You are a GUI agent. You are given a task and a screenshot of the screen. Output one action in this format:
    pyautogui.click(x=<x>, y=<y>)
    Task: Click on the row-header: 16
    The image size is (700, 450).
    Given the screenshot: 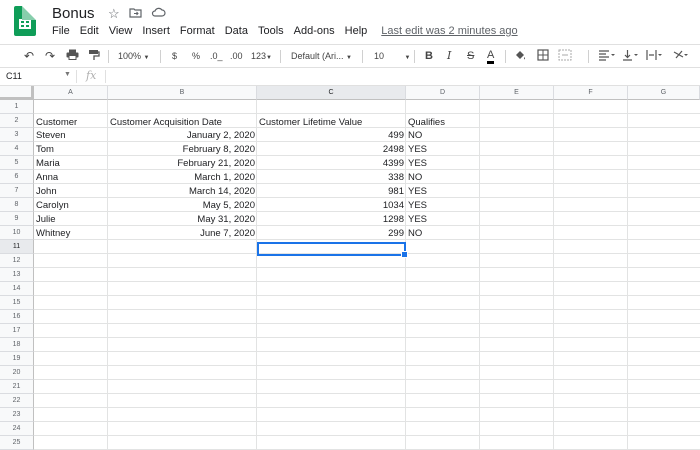 What is the action you would take?
    pyautogui.click(x=17, y=317)
    